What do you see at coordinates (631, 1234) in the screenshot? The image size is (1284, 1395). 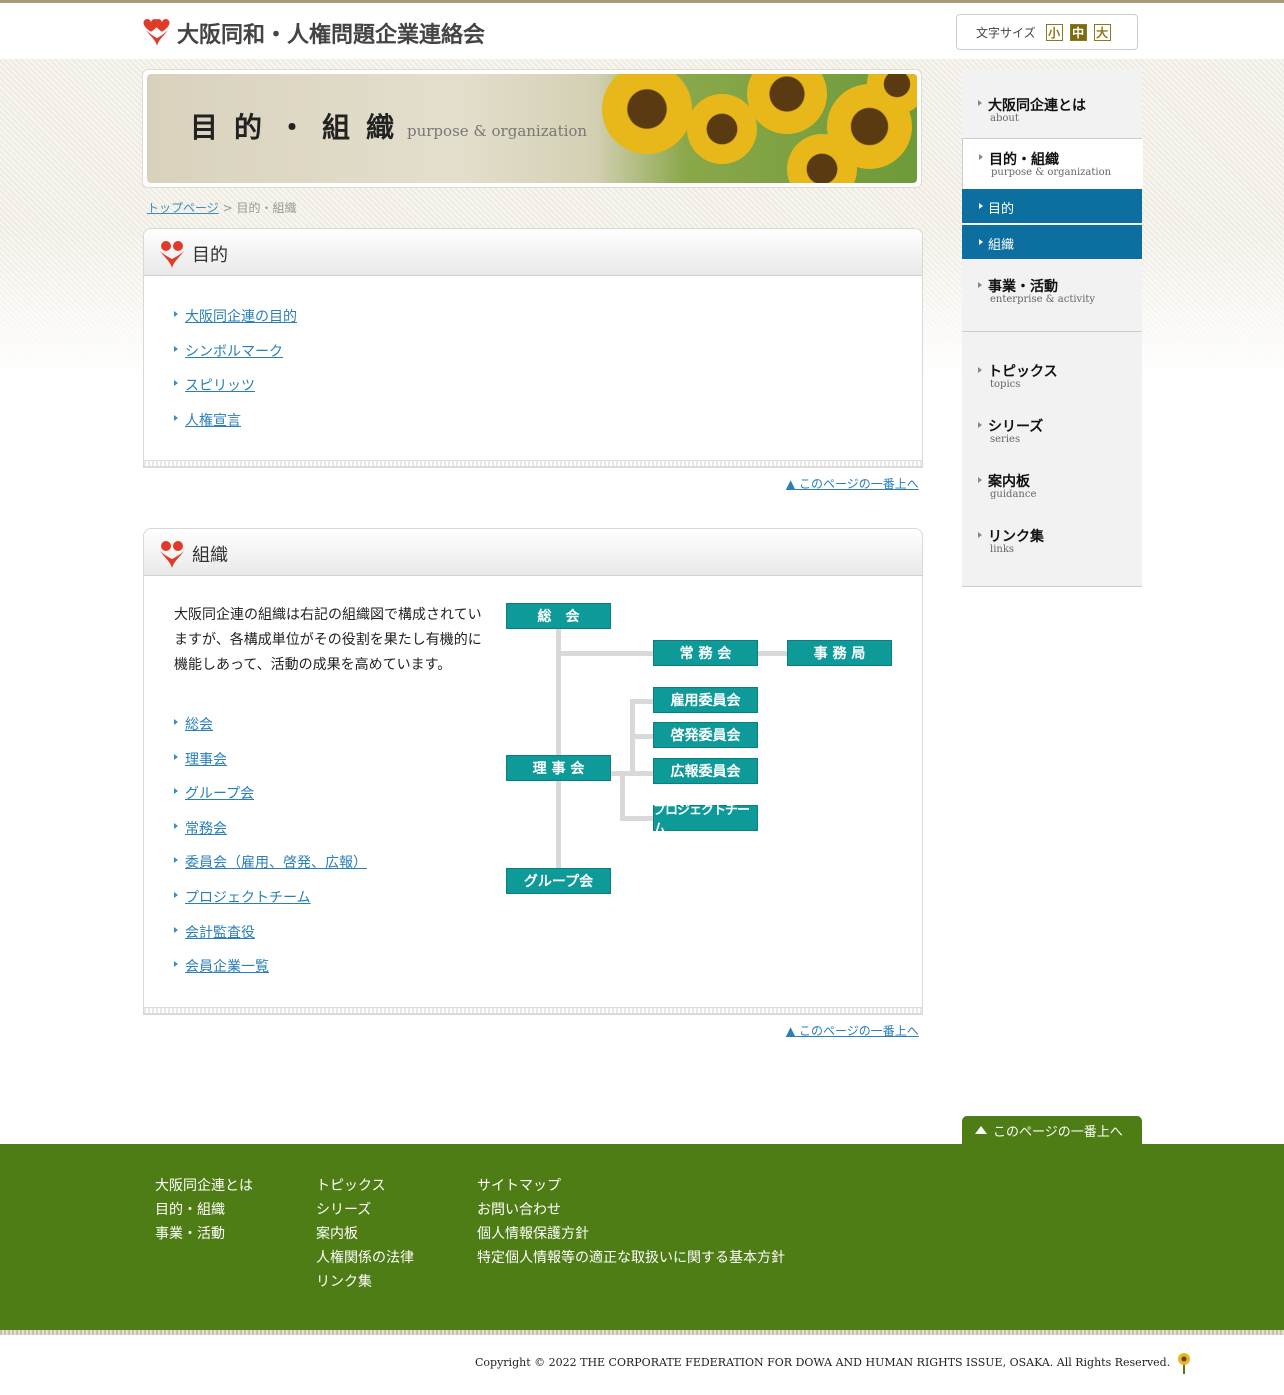 I see `footer-link: 個人情報保護方針` at bounding box center [631, 1234].